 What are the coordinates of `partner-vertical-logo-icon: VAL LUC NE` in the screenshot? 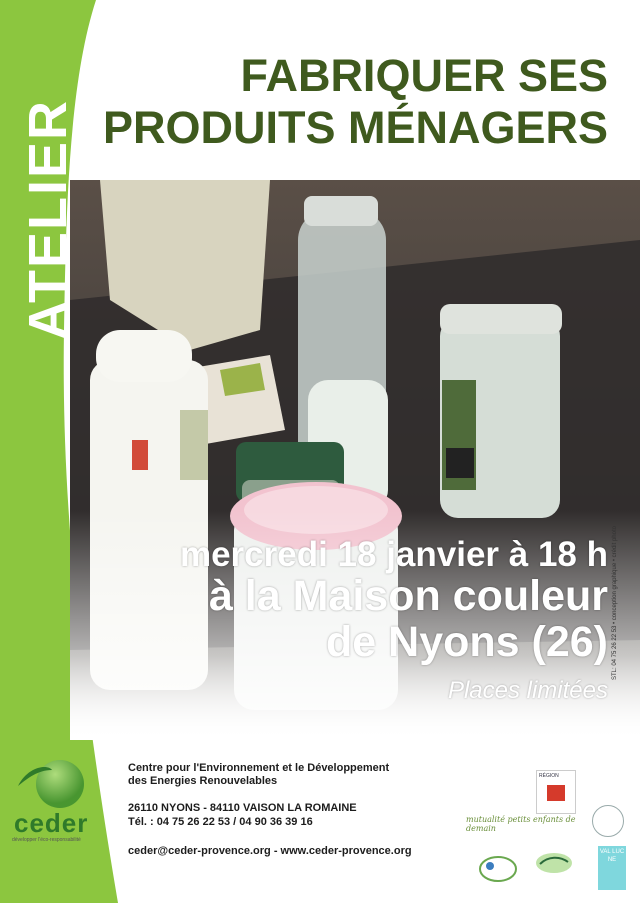 It's located at (612, 868).